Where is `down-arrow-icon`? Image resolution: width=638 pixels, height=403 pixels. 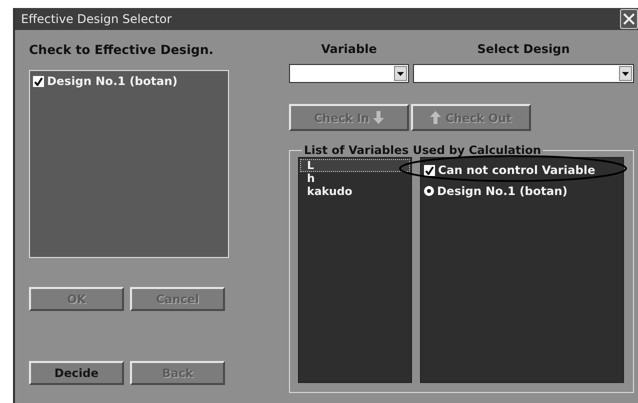 down-arrow-icon is located at coordinates (378, 117).